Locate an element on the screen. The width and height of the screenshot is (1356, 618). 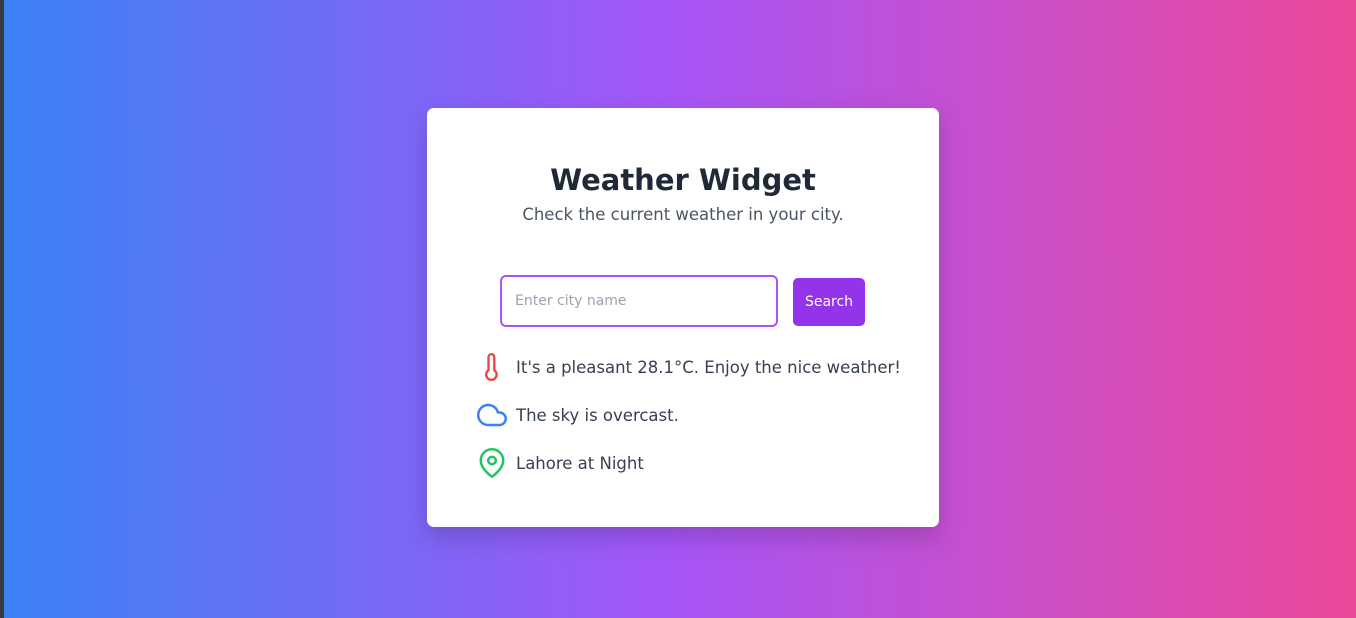
city-search-input is located at coordinates (639, 301).